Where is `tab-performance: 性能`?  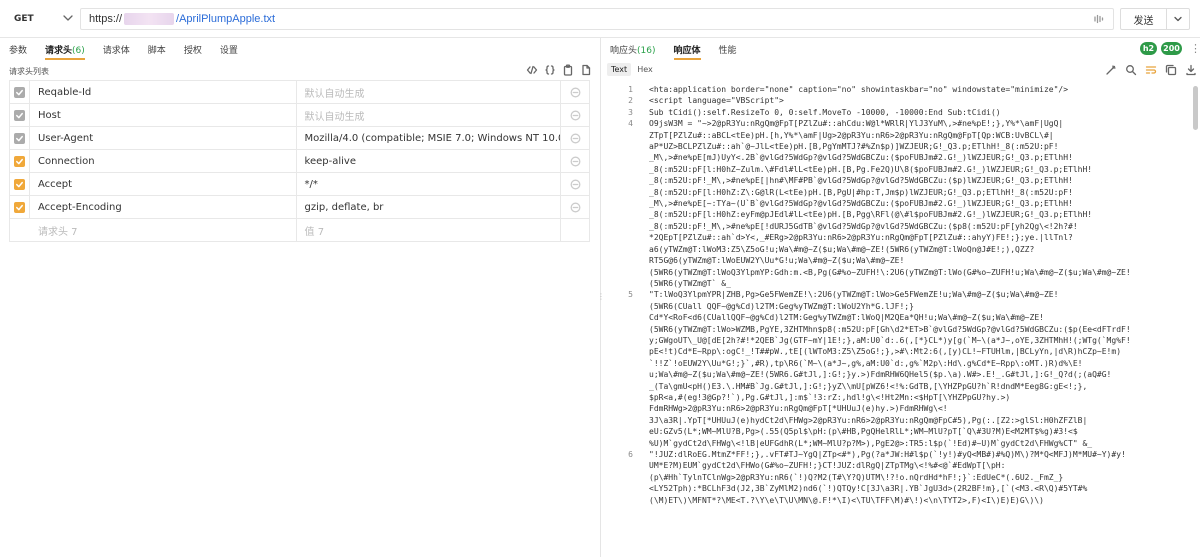
tab-performance: 性能 is located at coordinates (728, 49).